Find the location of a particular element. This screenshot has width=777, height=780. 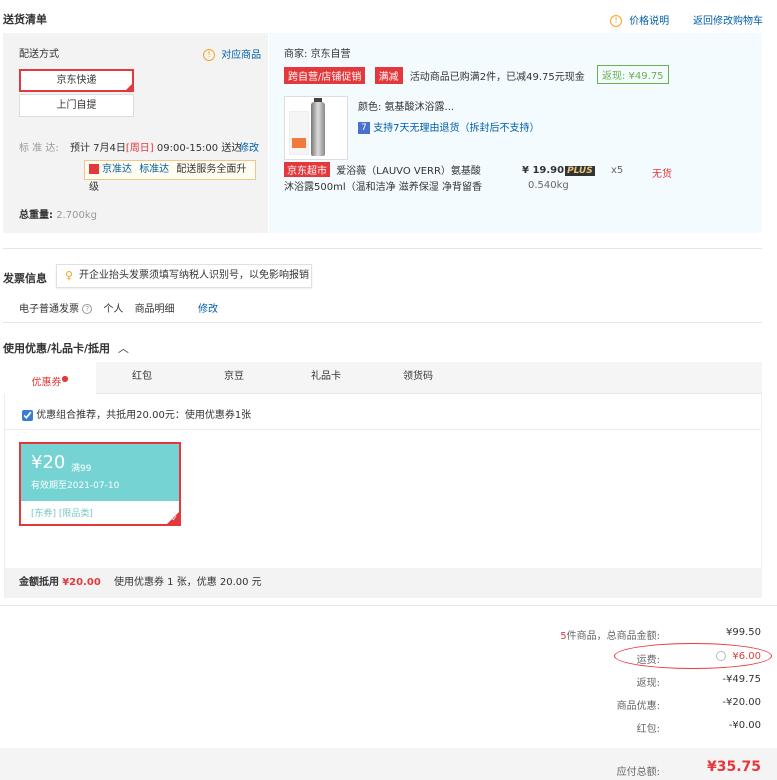

tab-redpack: 红包 is located at coordinates (142, 378).